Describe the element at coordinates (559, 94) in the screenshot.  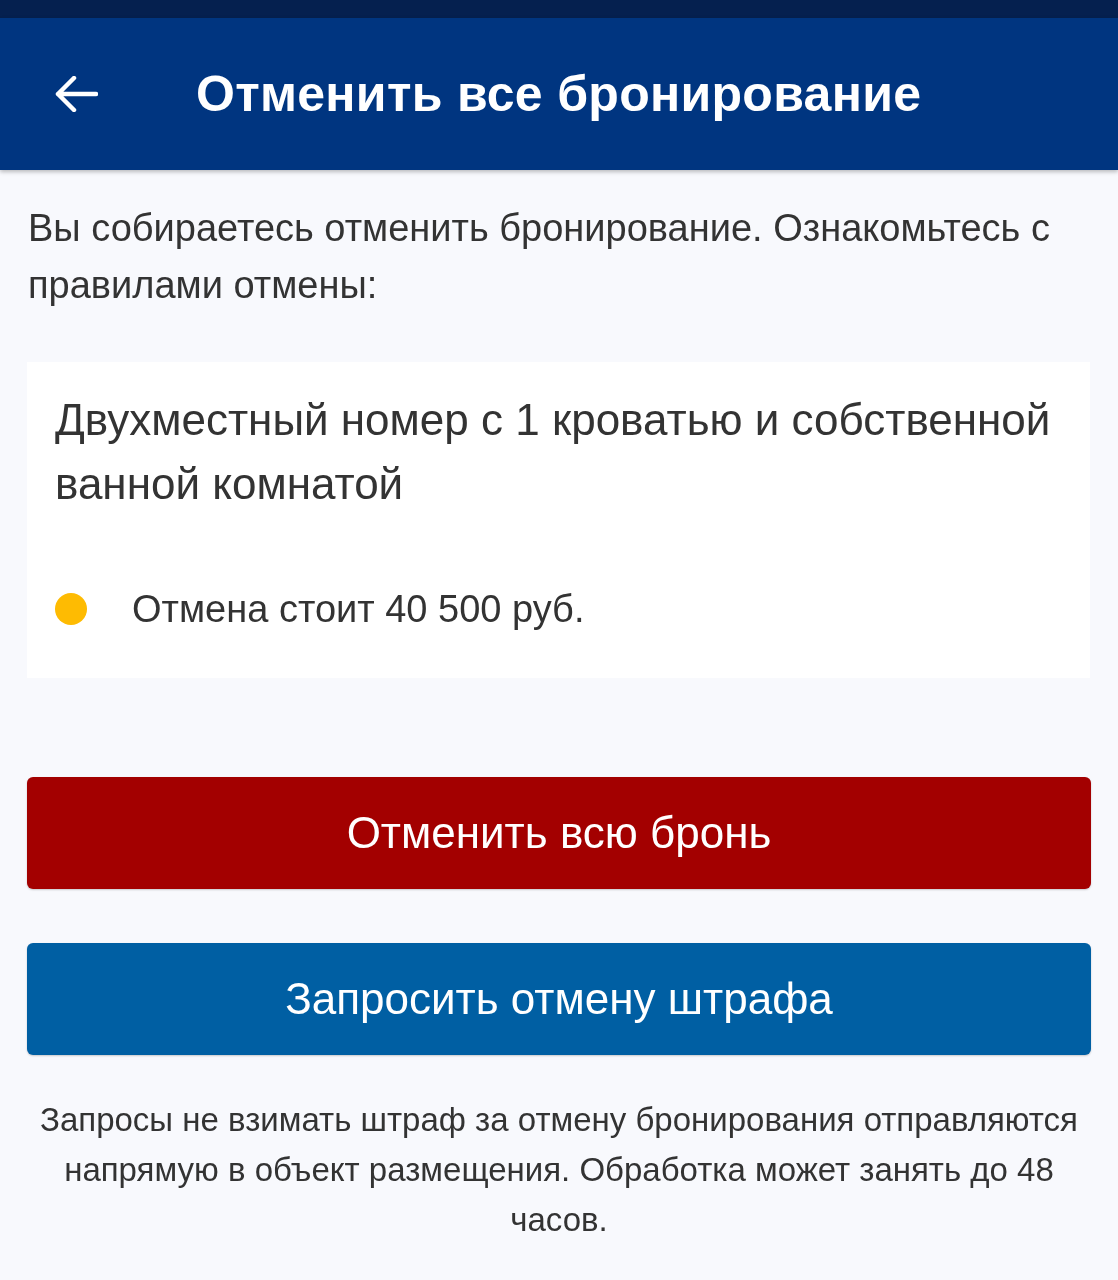
I see `page-title: Отменить все бронирование` at that location.